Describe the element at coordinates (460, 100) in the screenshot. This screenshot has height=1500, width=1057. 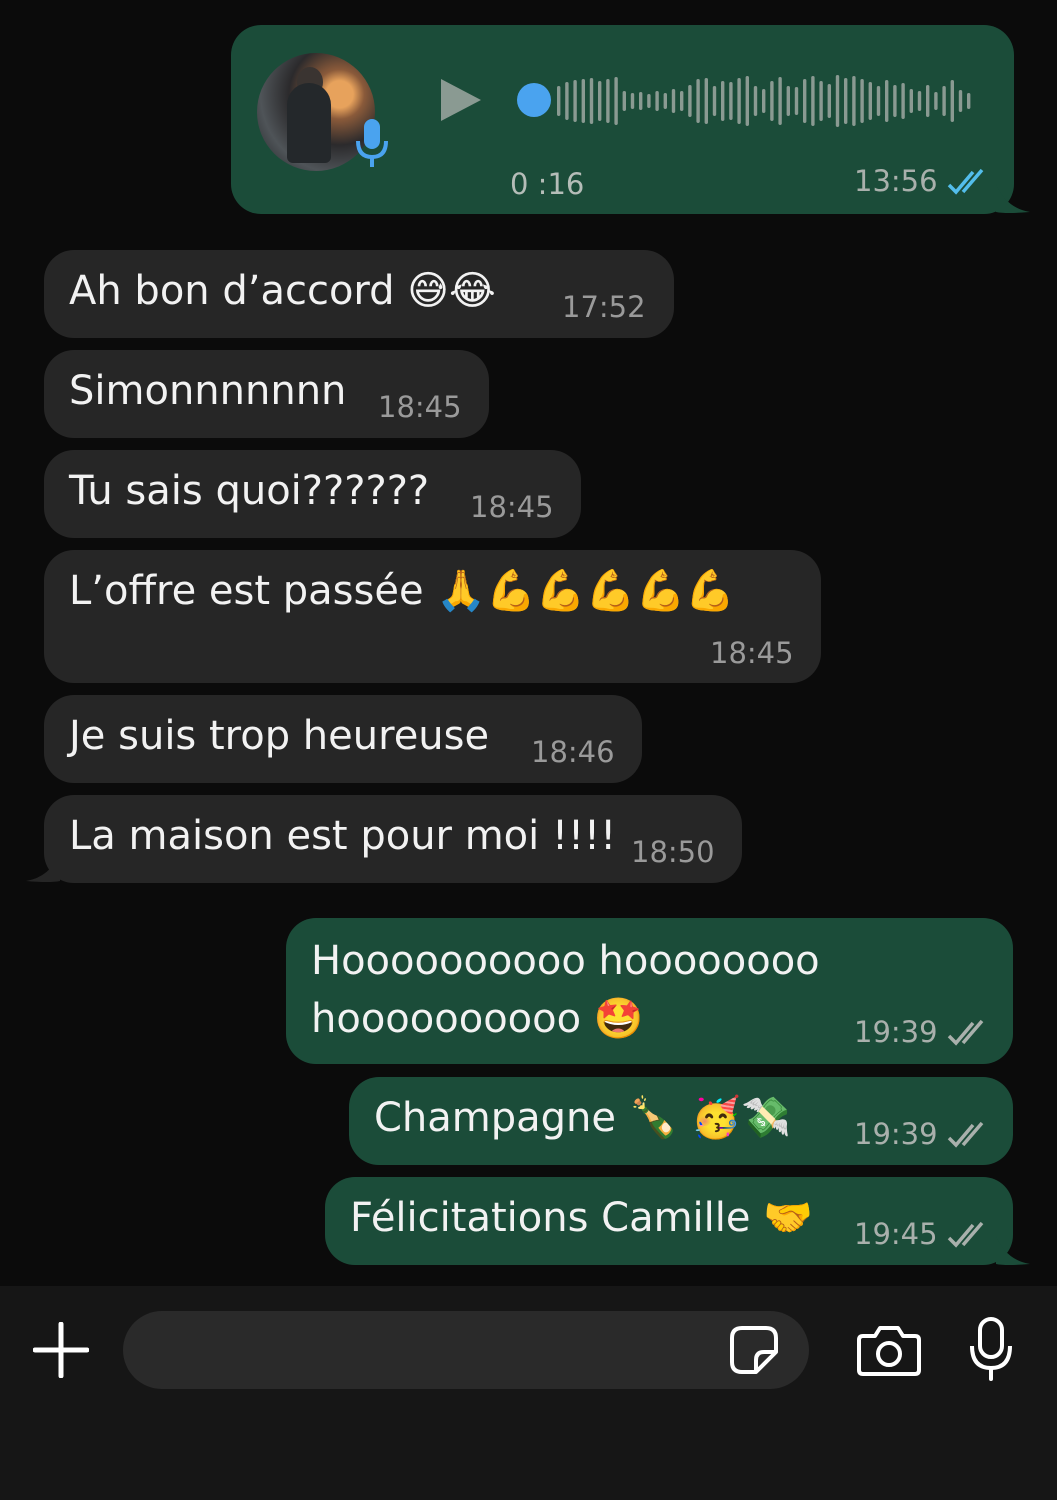
I see `play-icon` at that location.